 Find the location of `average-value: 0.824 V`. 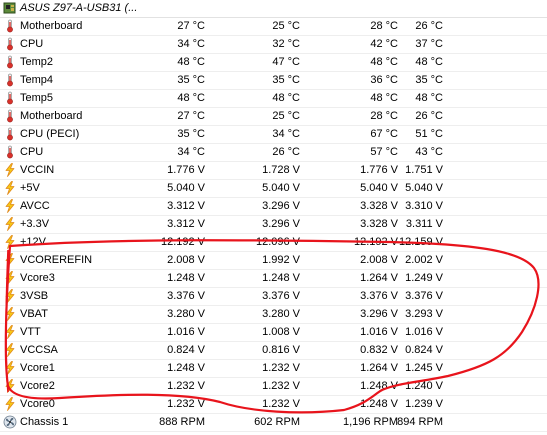

average-value: 0.824 V is located at coordinates (424, 350).